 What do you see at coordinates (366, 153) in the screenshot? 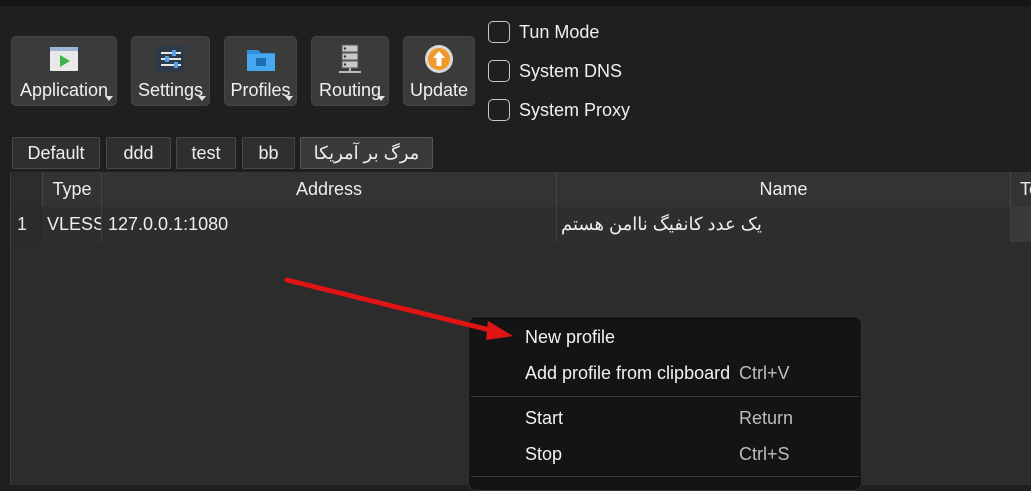
I see `tab-marg-bar-amrika: مرگ بر آمریکا` at bounding box center [366, 153].